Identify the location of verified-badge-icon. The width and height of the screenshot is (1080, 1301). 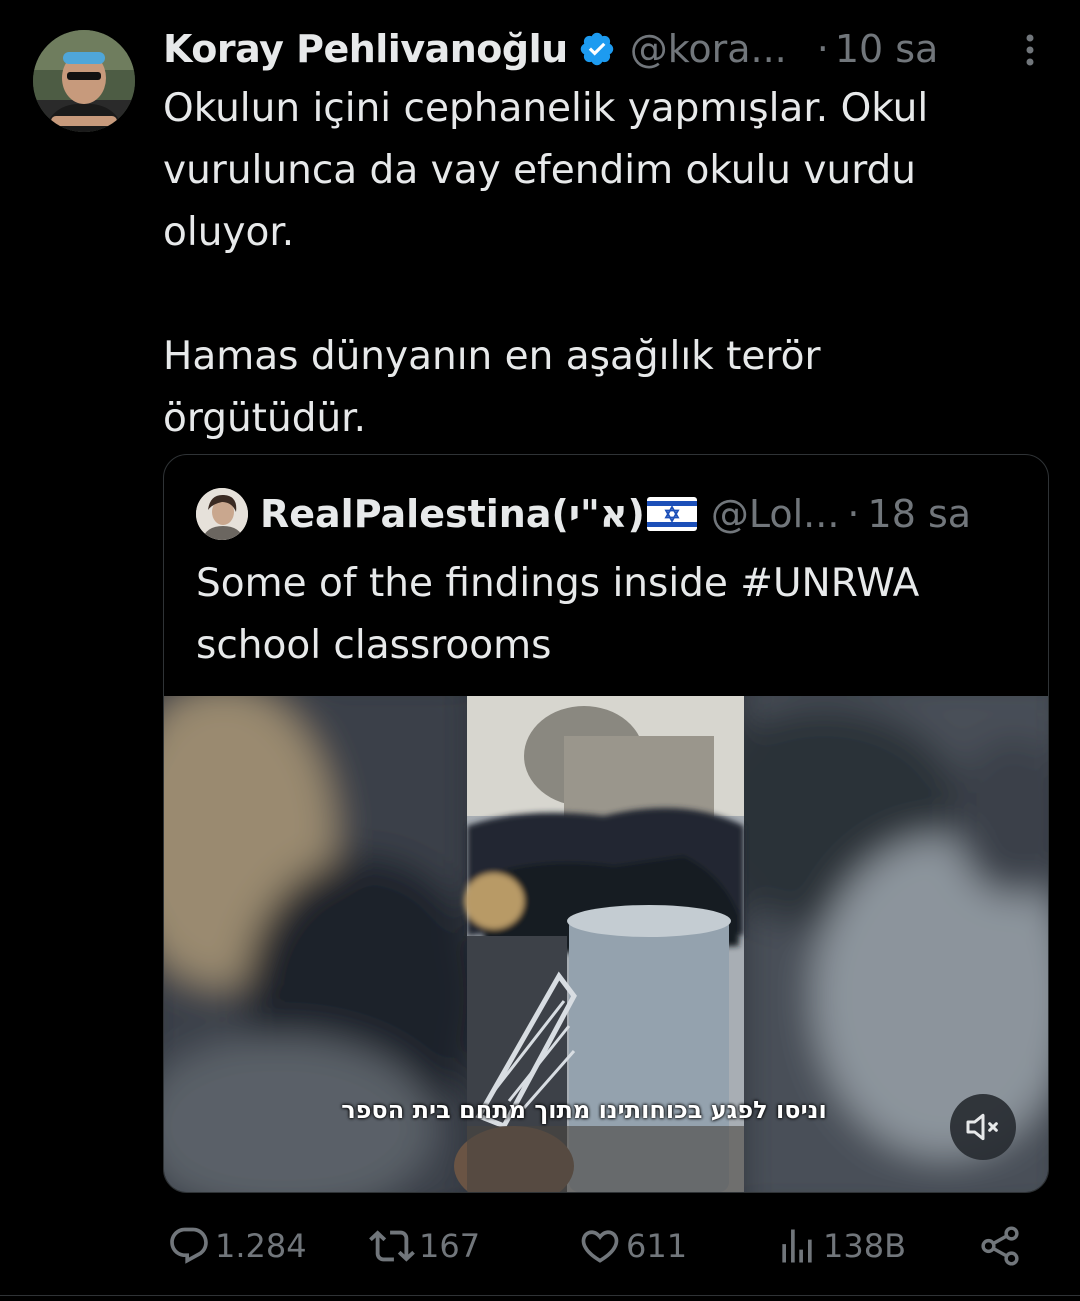
(597, 49).